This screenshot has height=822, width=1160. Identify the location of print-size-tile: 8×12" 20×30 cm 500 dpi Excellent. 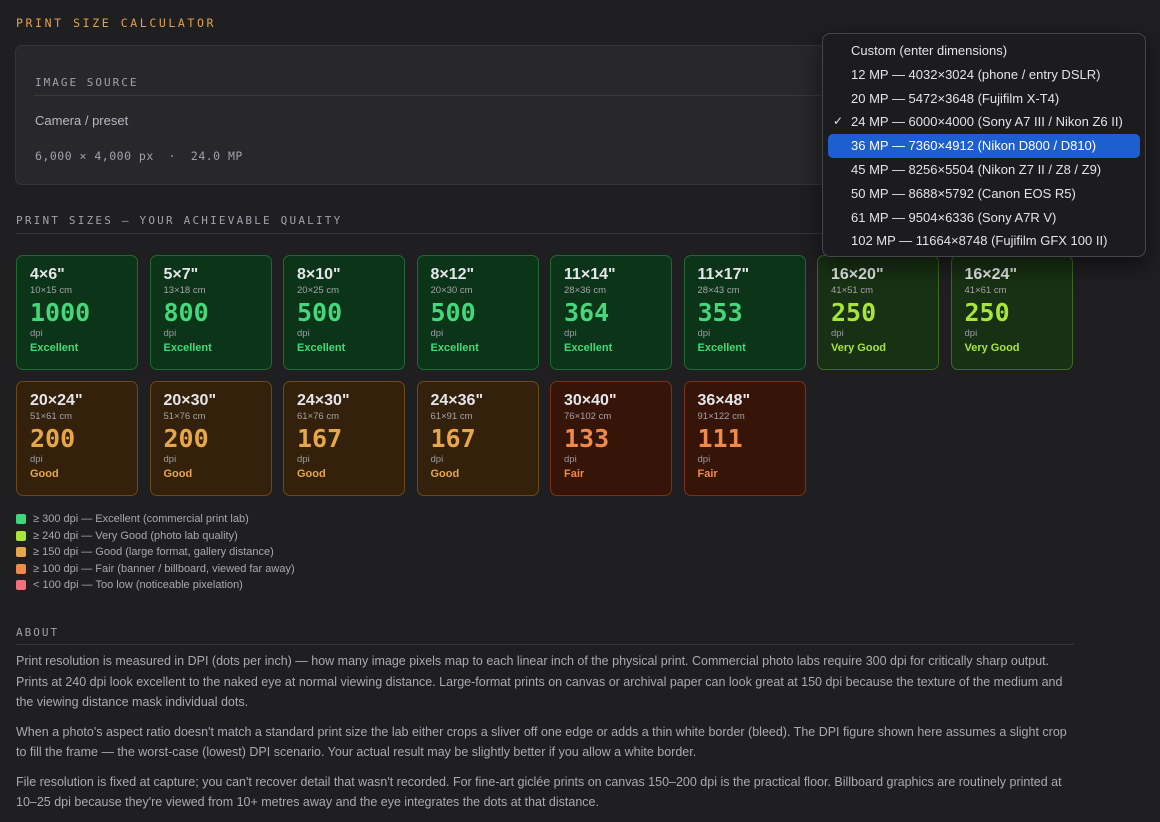
(477, 312).